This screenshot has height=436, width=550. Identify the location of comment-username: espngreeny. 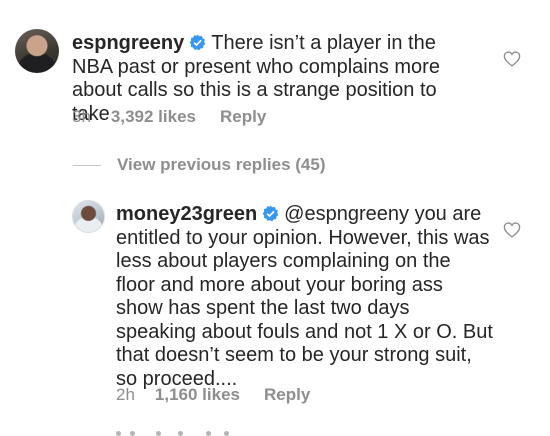
(128, 43).